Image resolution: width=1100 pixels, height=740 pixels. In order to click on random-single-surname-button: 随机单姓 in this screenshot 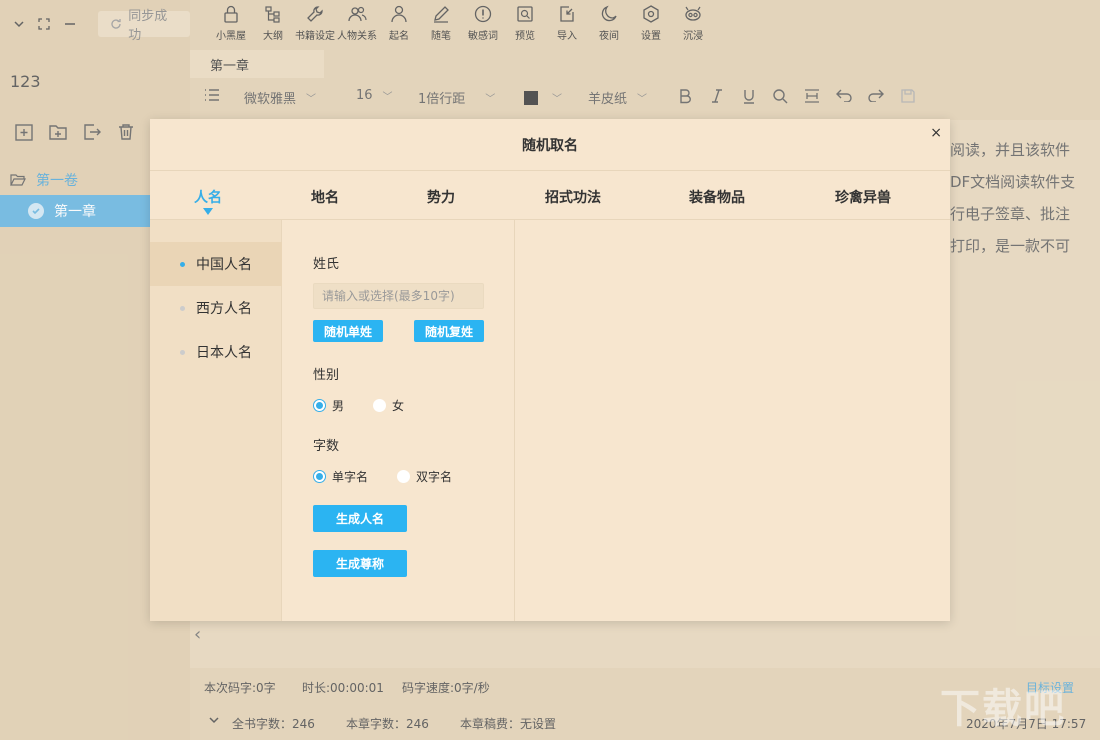, I will do `click(348, 331)`.